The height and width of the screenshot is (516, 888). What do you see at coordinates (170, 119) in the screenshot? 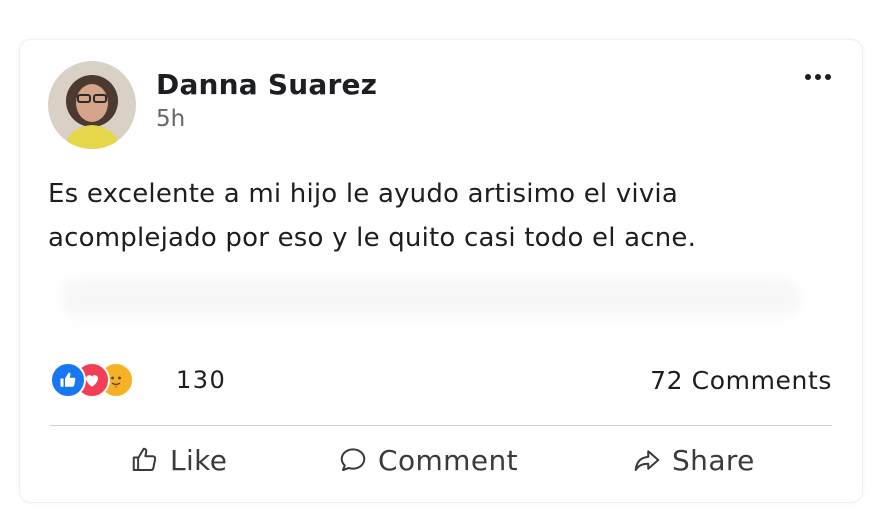
I see `post-time: 5h` at bounding box center [170, 119].